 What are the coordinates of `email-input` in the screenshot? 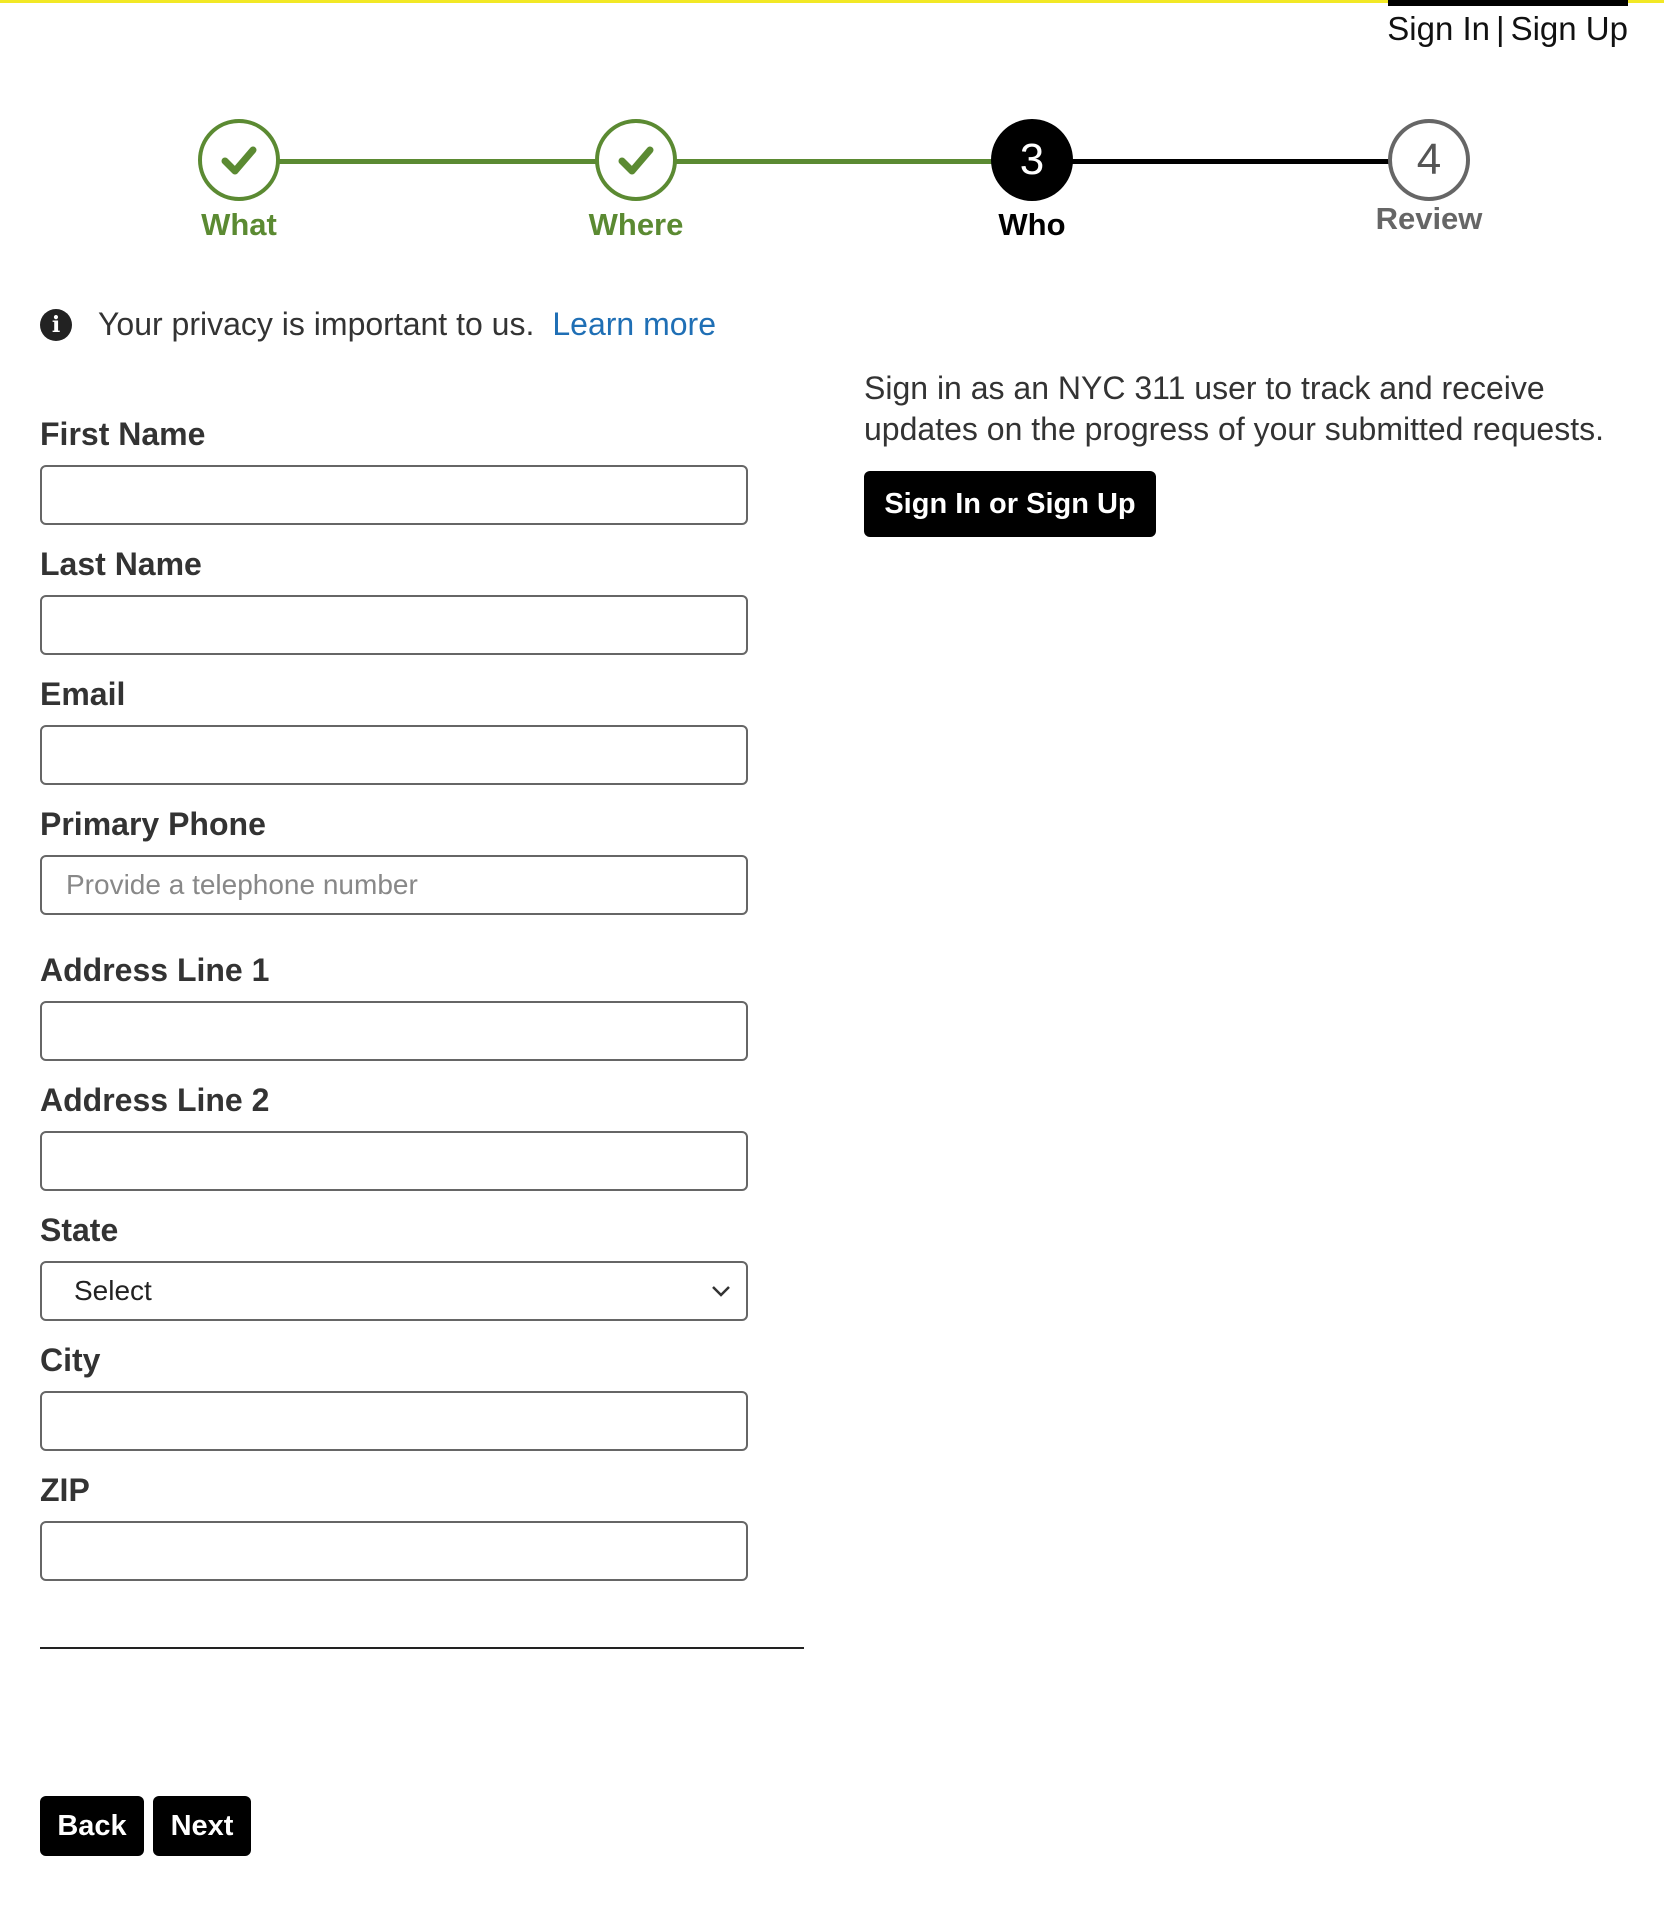 It's located at (394, 755).